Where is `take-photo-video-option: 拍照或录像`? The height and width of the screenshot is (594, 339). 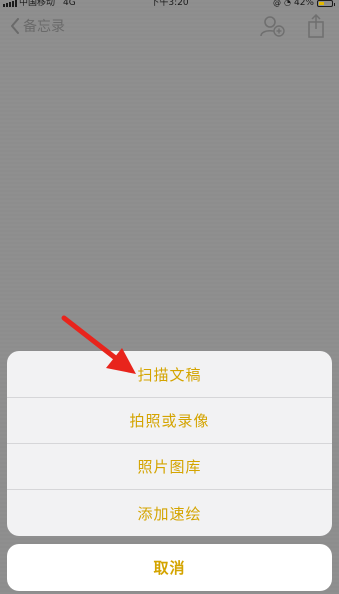 take-photo-video-option: 拍照或录像 is located at coordinates (169, 420).